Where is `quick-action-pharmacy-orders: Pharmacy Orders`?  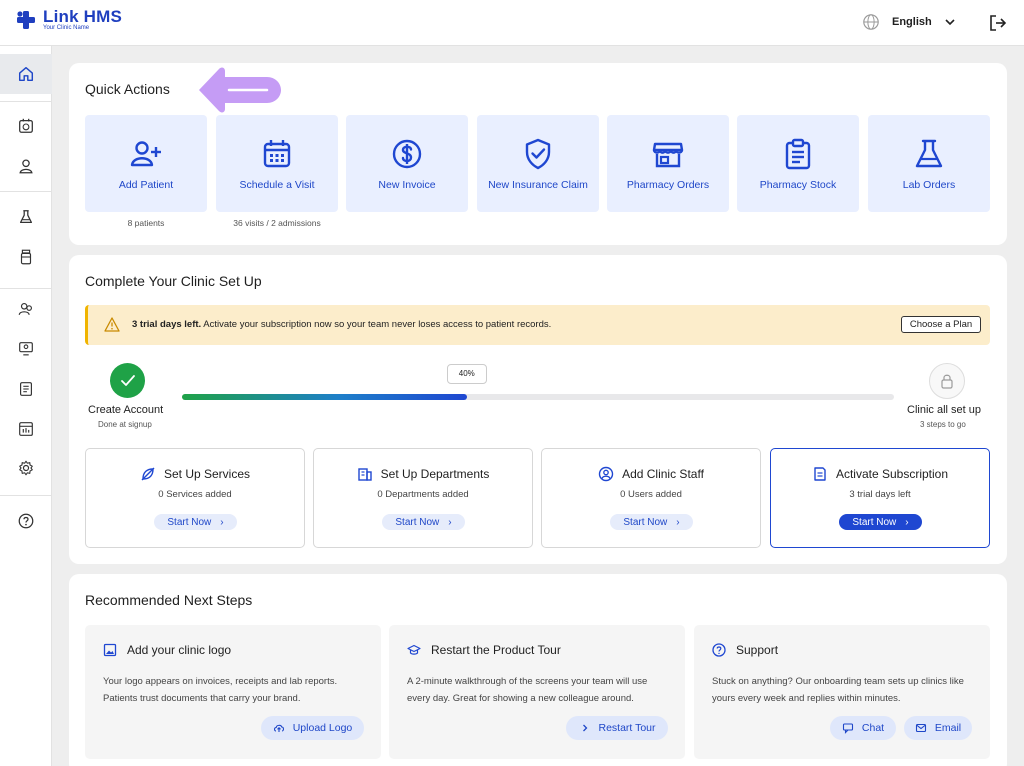
quick-action-pharmacy-orders: Pharmacy Orders is located at coordinates (668, 163).